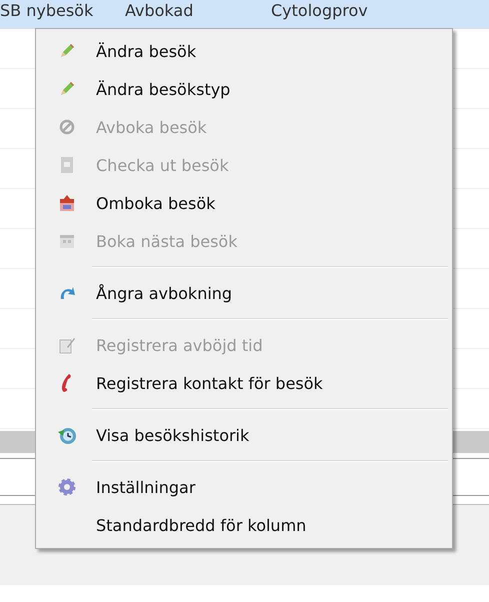 Image resolution: width=489 pixels, height=602 pixels. I want to click on menu-item: Visa besökshistorik, so click(244, 435).